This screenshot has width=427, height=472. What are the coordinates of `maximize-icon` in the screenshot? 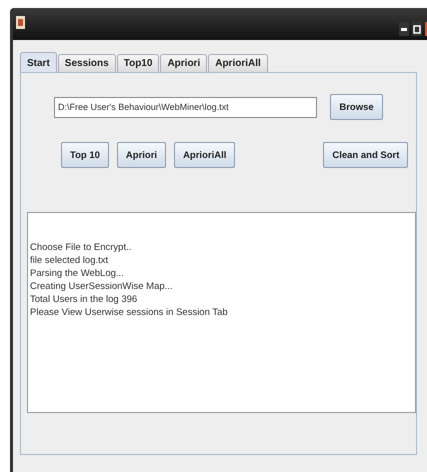 It's located at (417, 29).